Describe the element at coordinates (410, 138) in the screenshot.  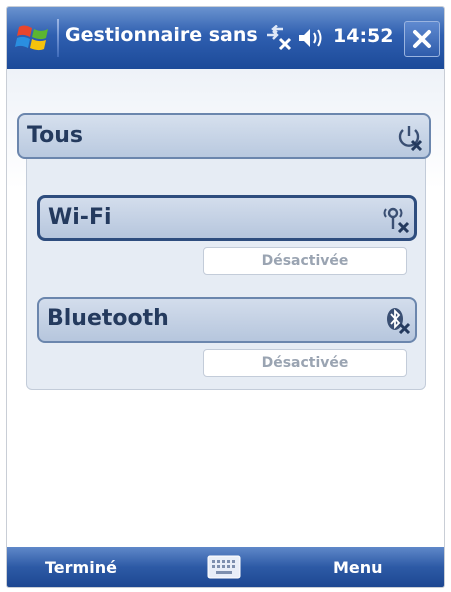
I see `power-off-icon` at that location.